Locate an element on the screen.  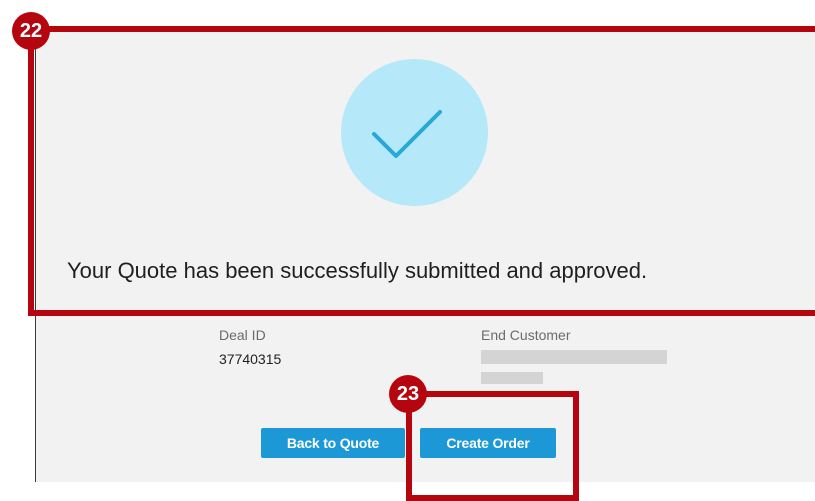
annotation-badge-23: 23 is located at coordinates (408, 394).